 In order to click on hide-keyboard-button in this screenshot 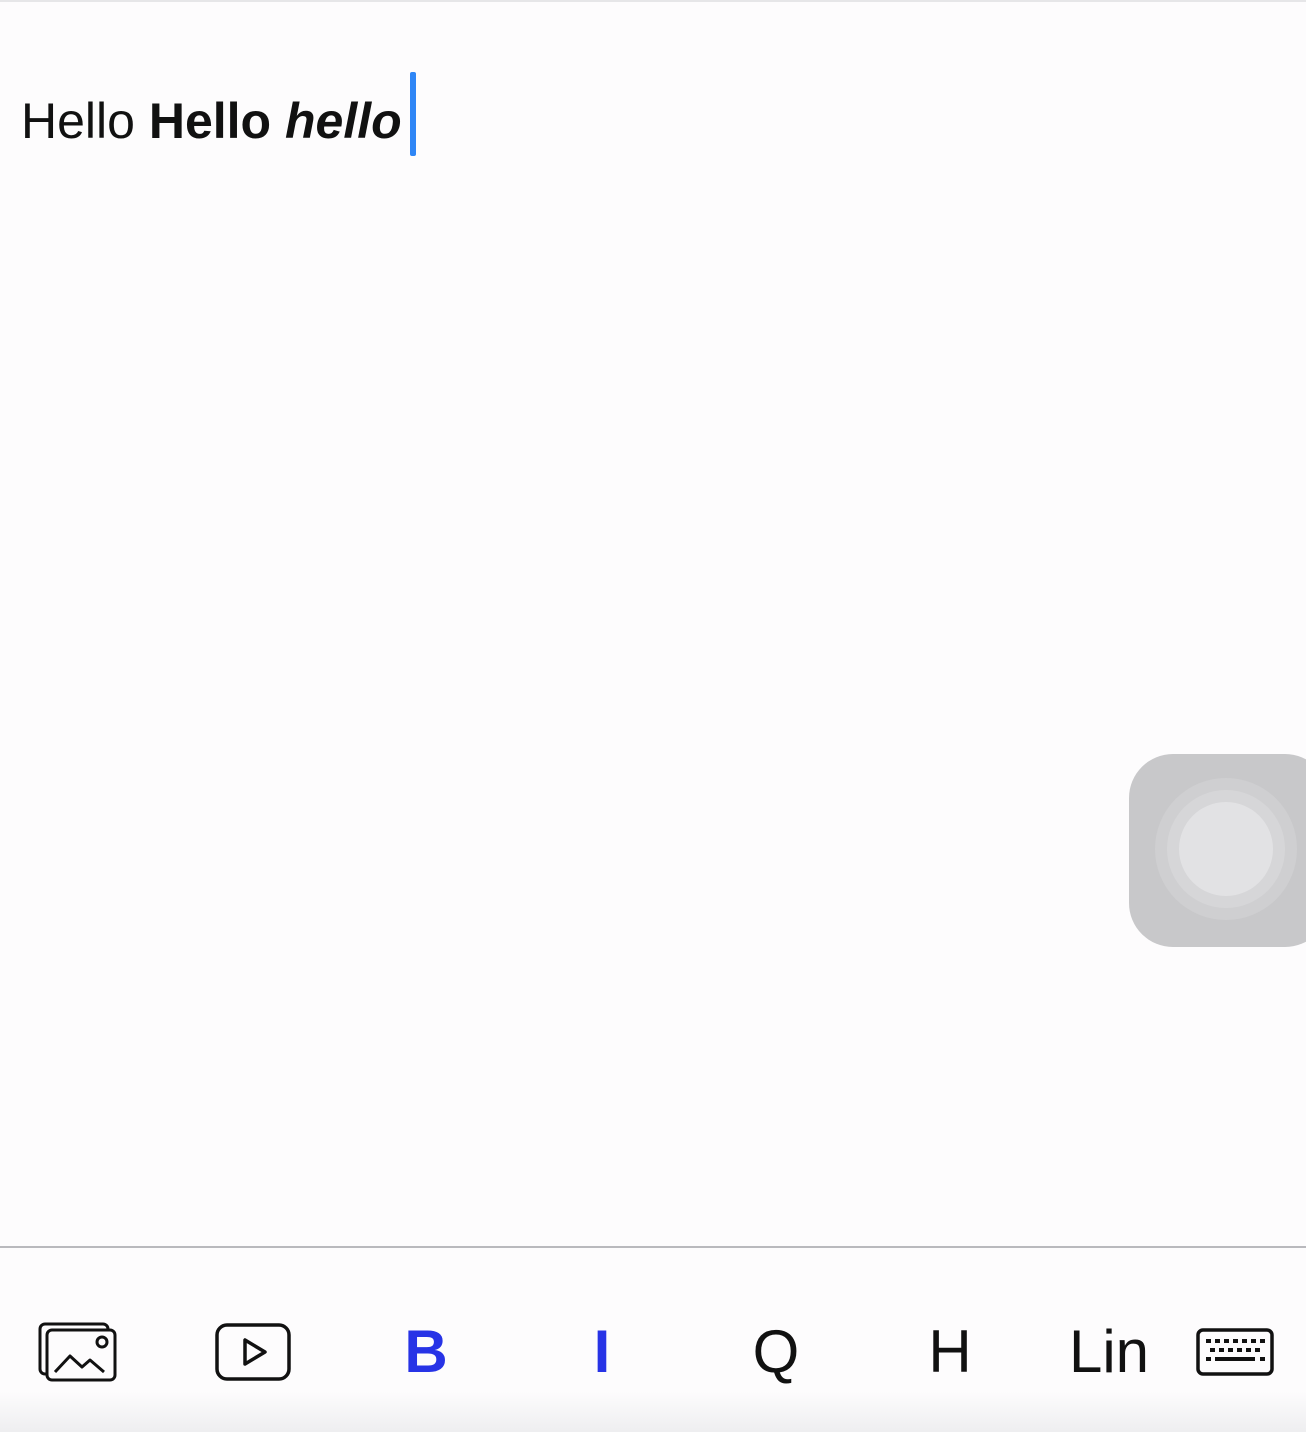, I will do `click(1235, 1352)`.